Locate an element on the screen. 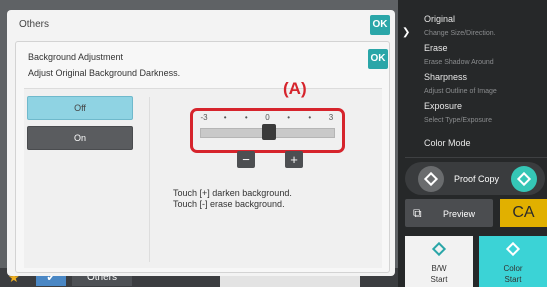 Image resolution: width=547 pixels, height=287 pixels. darkness-slider-handle is located at coordinates (268, 132).